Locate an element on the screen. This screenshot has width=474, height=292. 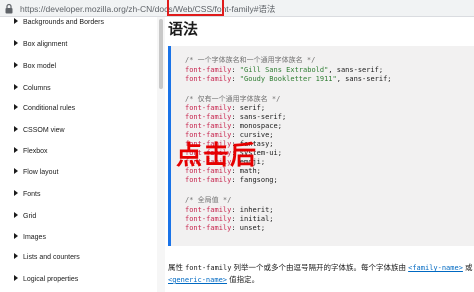
code-line: font-family: serif; is located at coordinates (225, 108).